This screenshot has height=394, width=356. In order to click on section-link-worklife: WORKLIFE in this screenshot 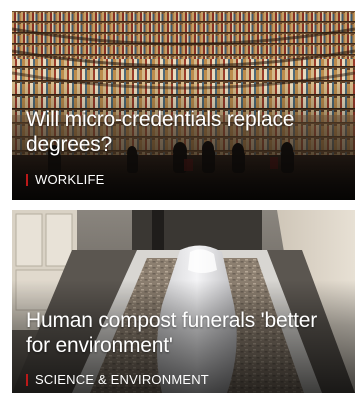, I will do `click(65, 179)`.